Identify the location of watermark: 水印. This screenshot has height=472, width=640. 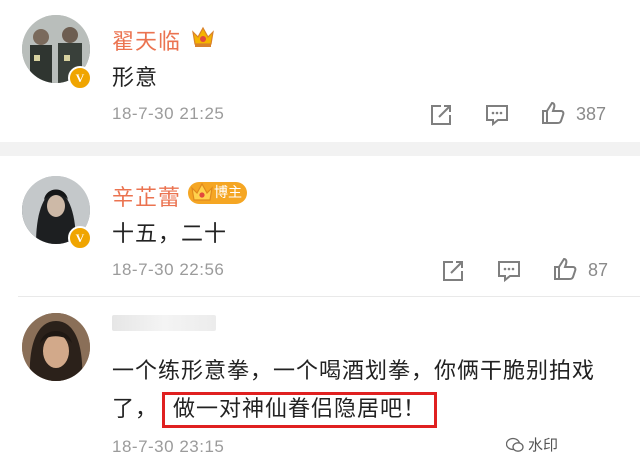
(532, 444).